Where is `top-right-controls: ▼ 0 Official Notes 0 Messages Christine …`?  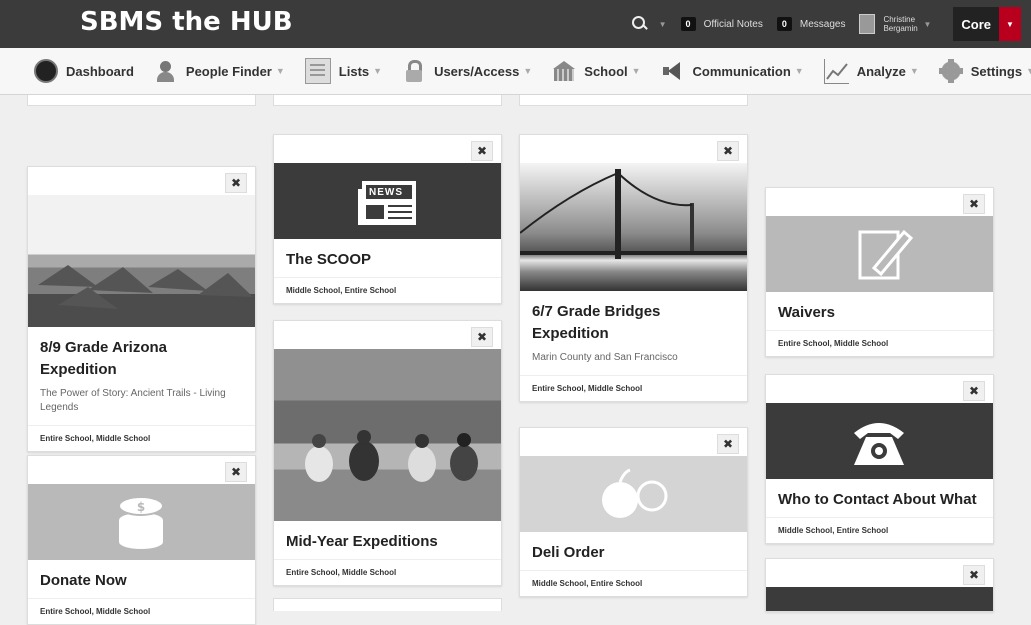 top-right-controls: ▼ 0 Official Notes 0 Messages Christine … is located at coordinates (826, 24).